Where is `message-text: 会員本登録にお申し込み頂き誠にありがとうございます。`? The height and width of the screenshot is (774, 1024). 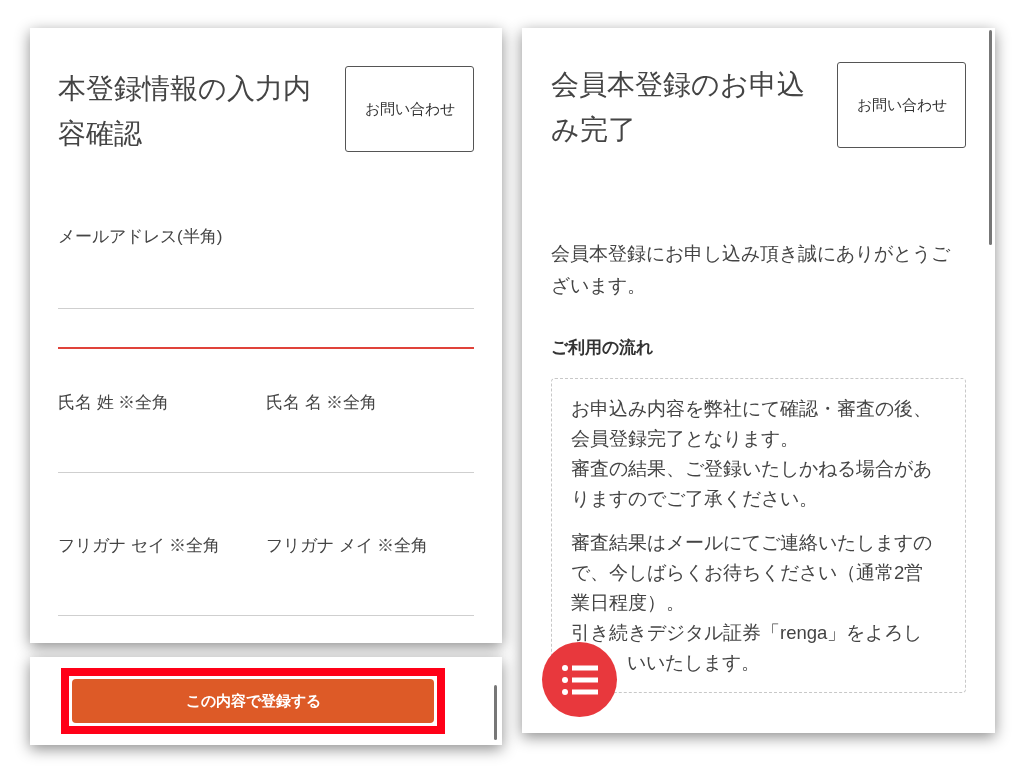 message-text: 会員本登録にお申し込み頂き誠にありがとうございます。 is located at coordinates (751, 270).